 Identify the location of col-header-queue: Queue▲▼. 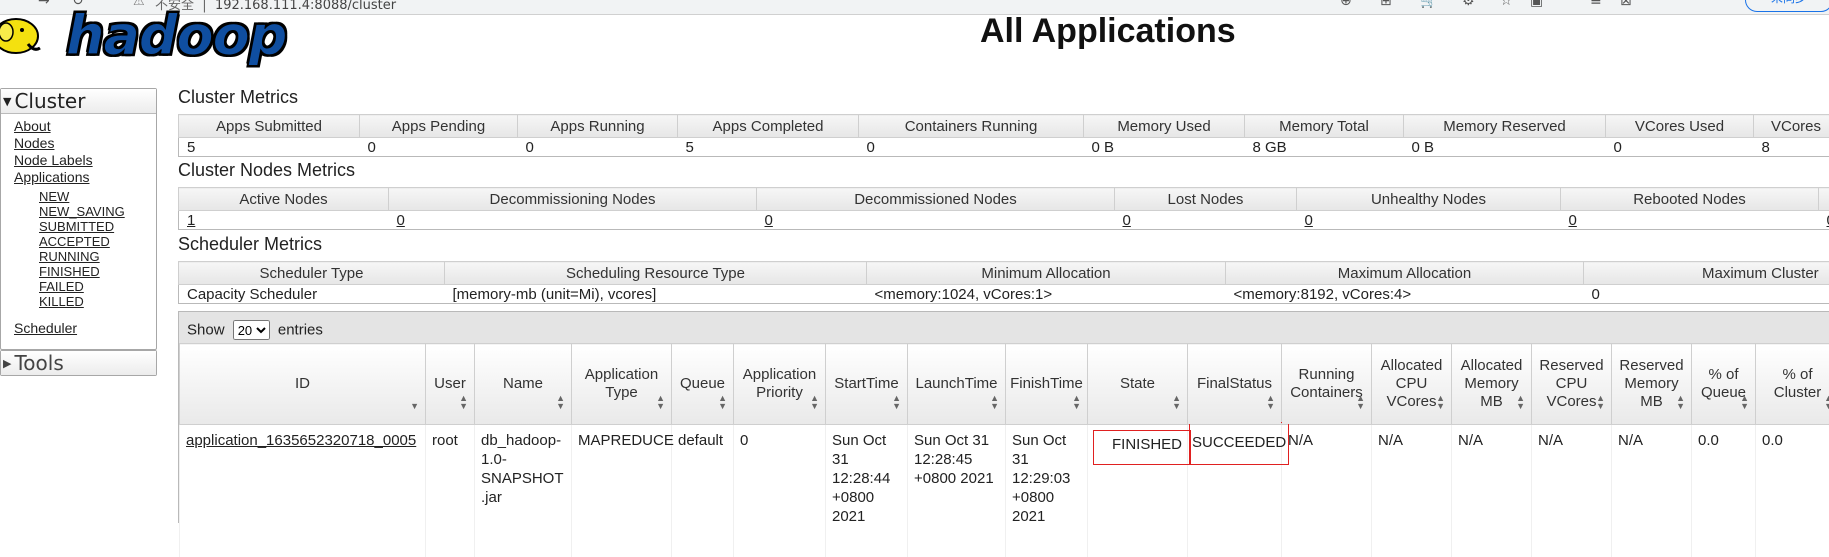
(703, 384).